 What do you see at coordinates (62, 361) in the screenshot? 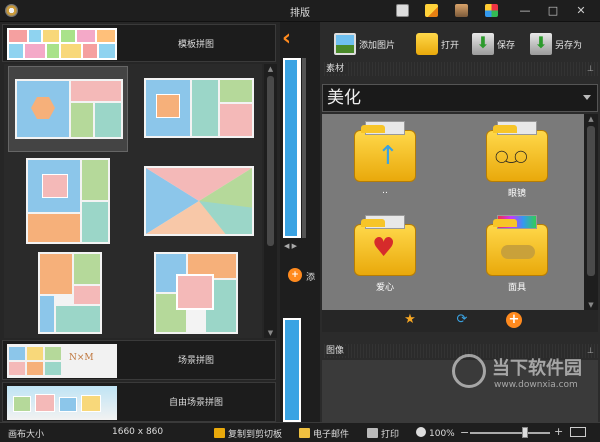
I see `scene-collage-thumbnail: Ν×Μ` at bounding box center [62, 361].